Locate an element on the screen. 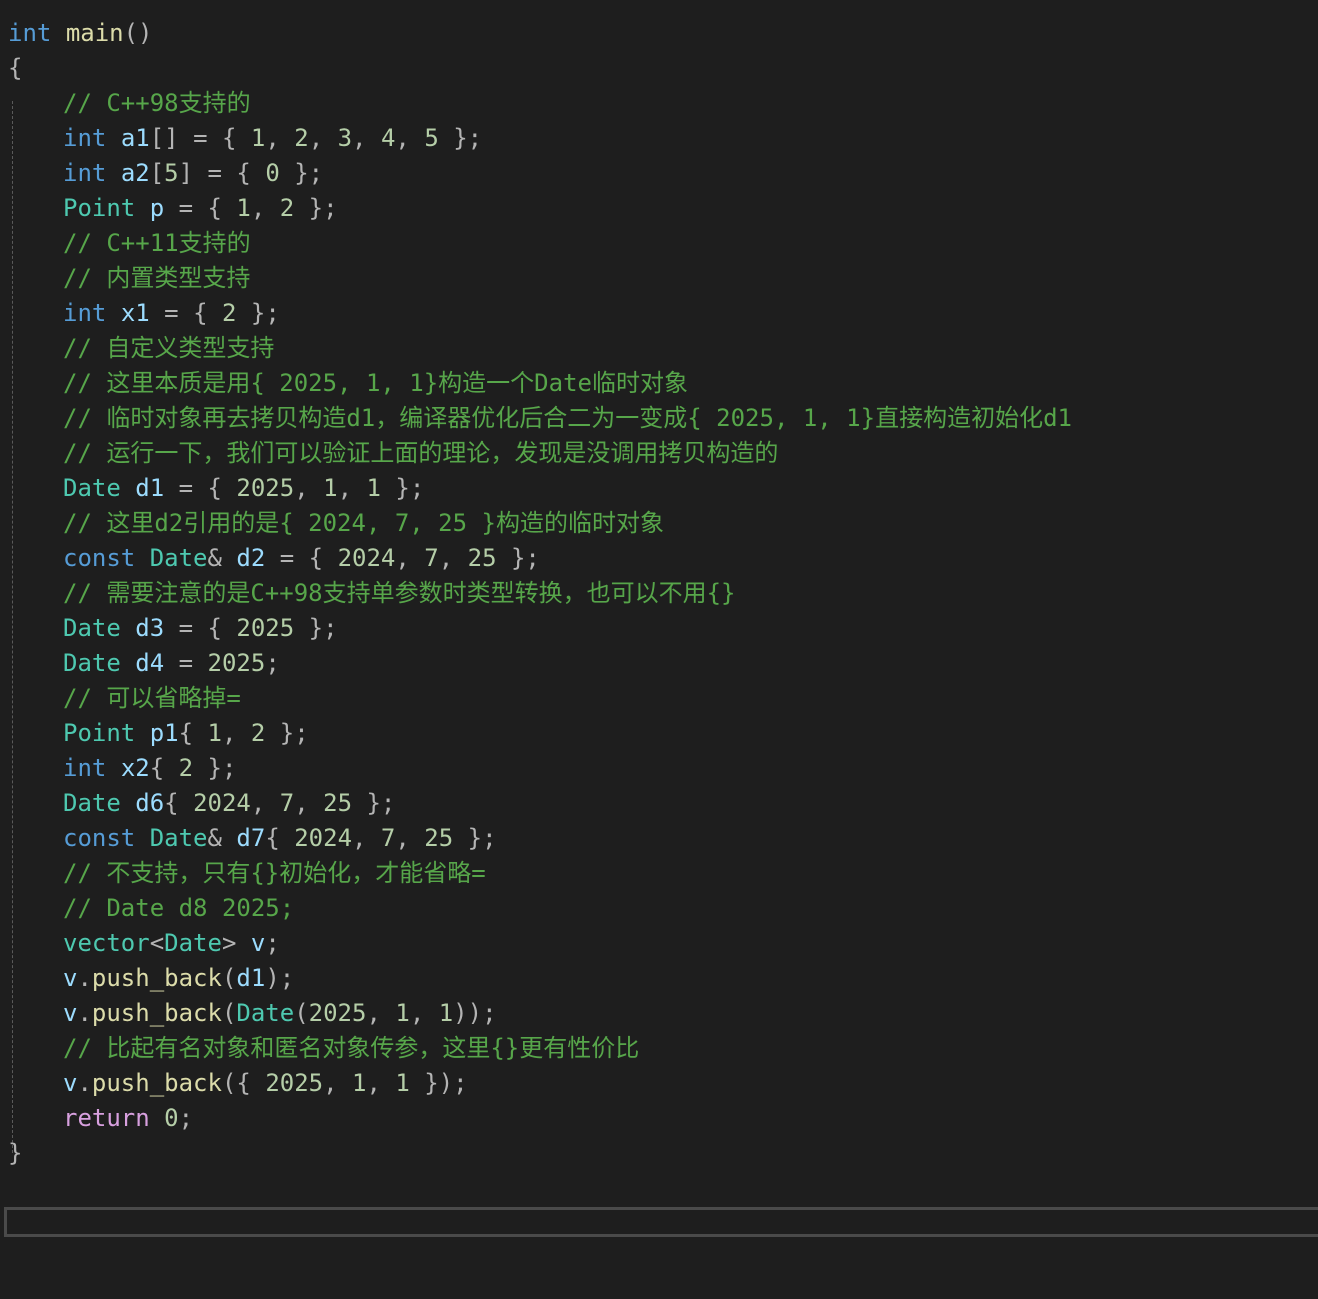 The image size is (1318, 1299). code-line: // 内置类型支持 is located at coordinates (659, 278).